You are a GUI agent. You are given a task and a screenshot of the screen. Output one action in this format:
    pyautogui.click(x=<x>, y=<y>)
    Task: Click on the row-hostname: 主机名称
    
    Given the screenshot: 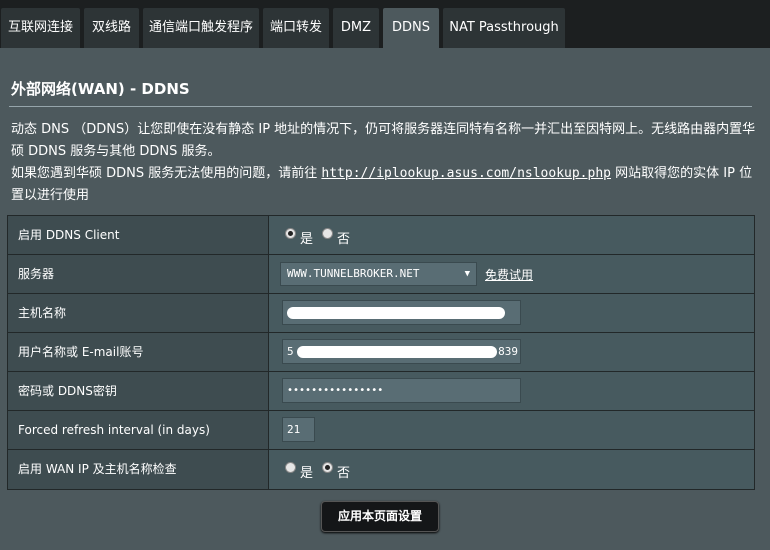 What is the action you would take?
    pyautogui.click(x=381, y=313)
    